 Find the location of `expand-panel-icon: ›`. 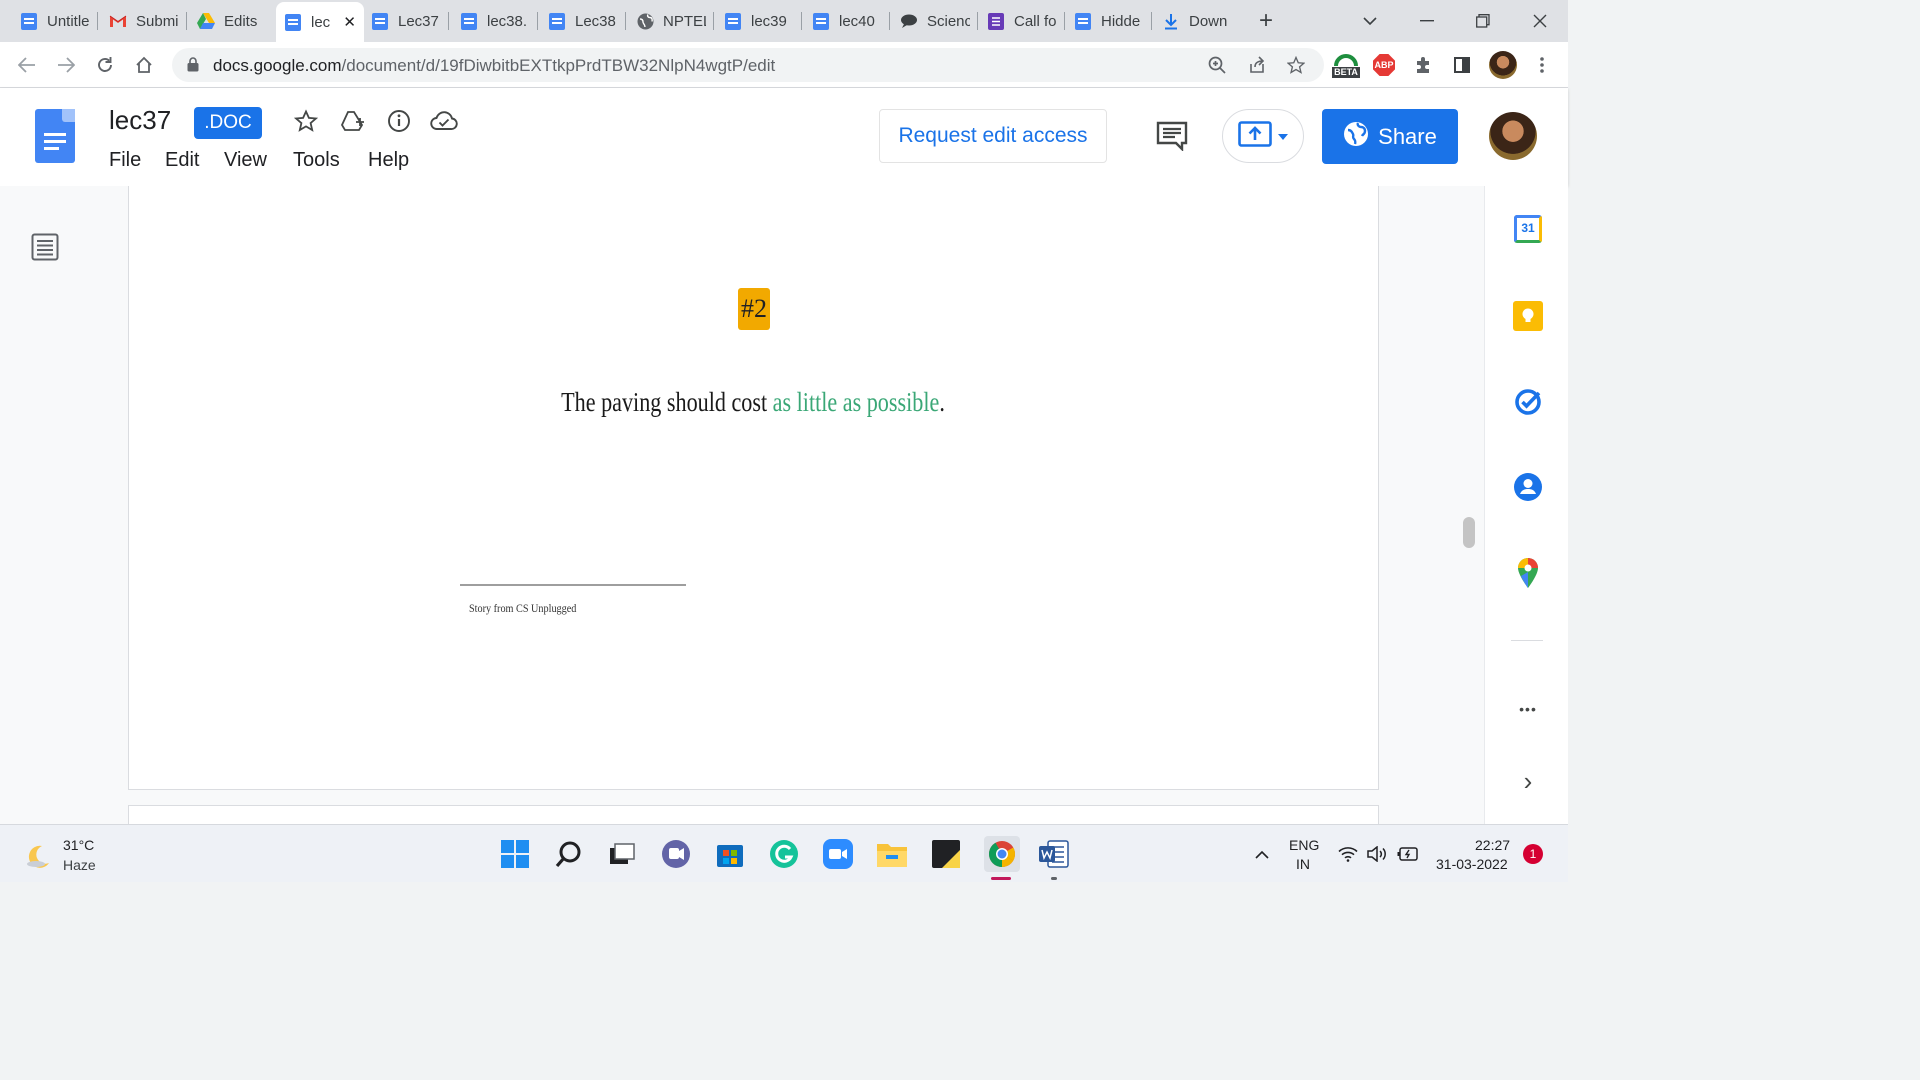

expand-panel-icon: › is located at coordinates (1528, 781).